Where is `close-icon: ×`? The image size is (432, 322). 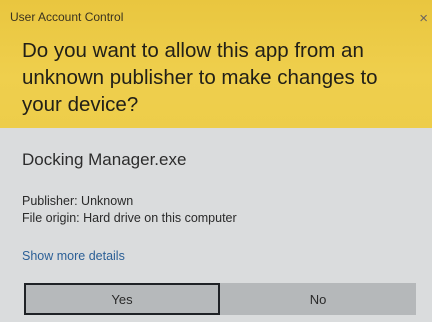 close-icon: × is located at coordinates (423, 18).